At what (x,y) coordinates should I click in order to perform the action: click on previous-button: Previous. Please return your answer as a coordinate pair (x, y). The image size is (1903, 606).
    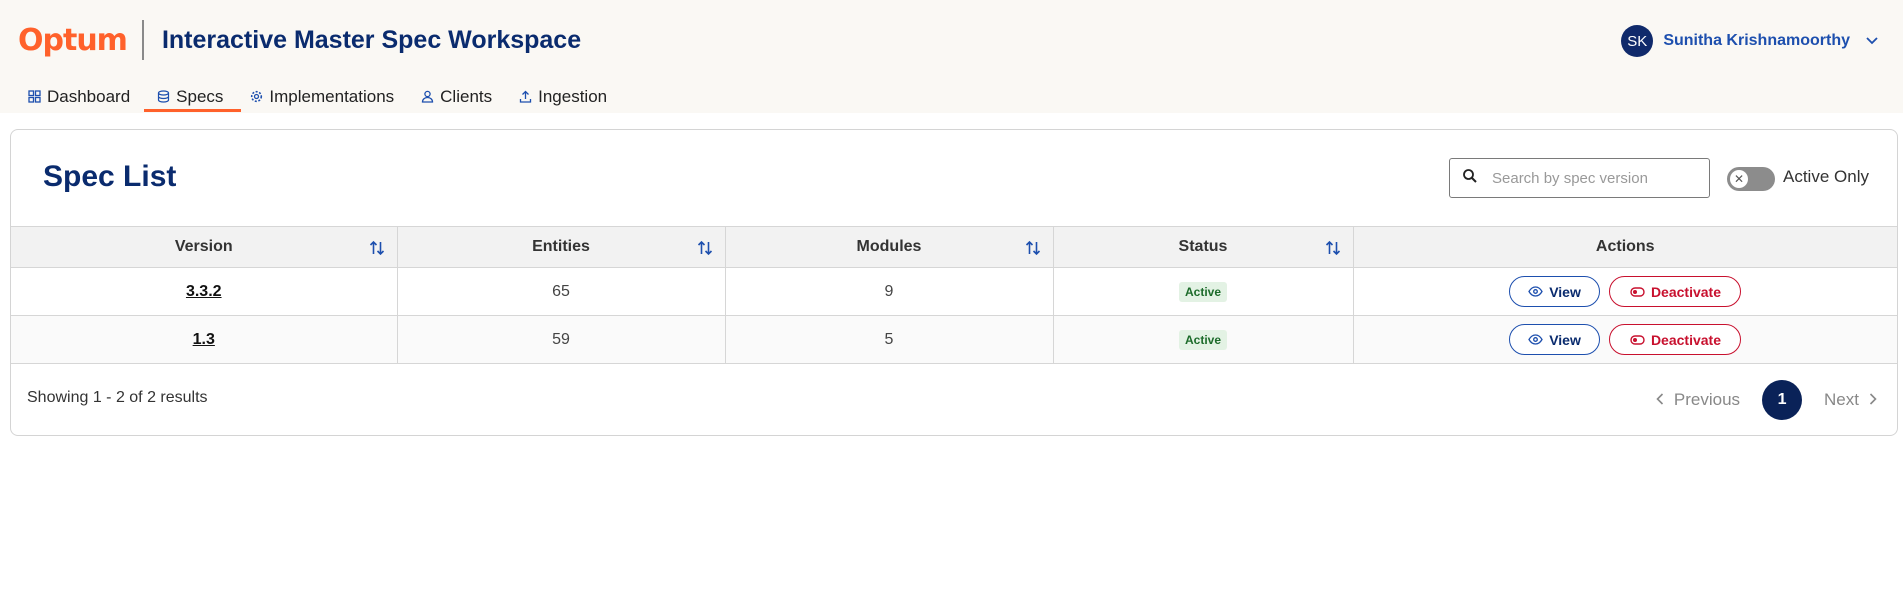
    Looking at the image, I should click on (1698, 400).